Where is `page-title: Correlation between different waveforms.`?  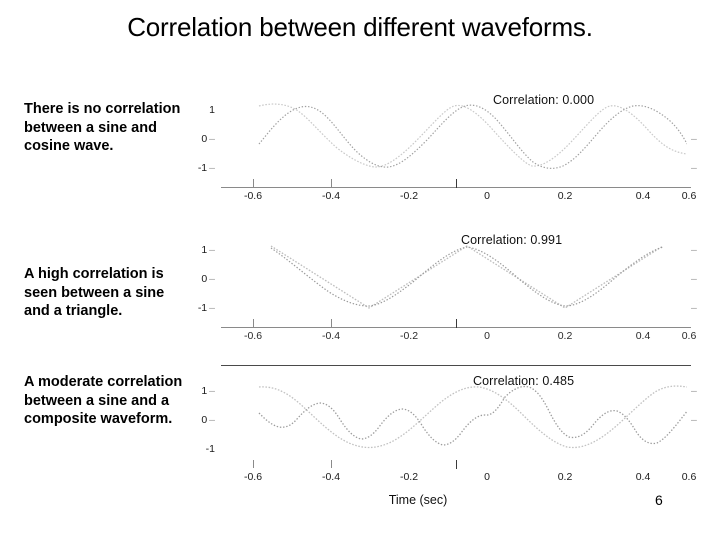 page-title: Correlation between different waveforms. is located at coordinates (360, 27).